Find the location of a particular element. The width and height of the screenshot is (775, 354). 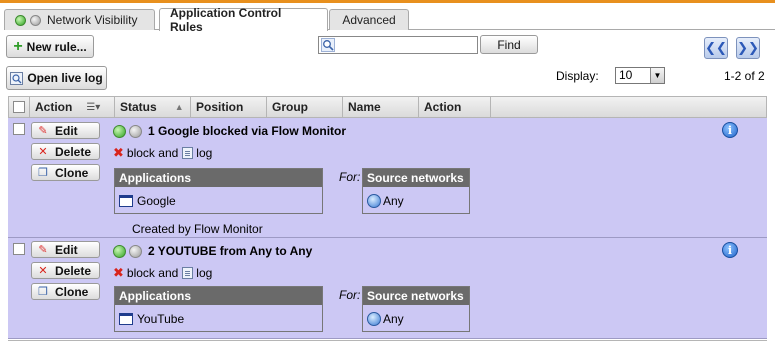

rule-title: 2 YOUTUBE from Any to Any is located at coordinates (212, 251).